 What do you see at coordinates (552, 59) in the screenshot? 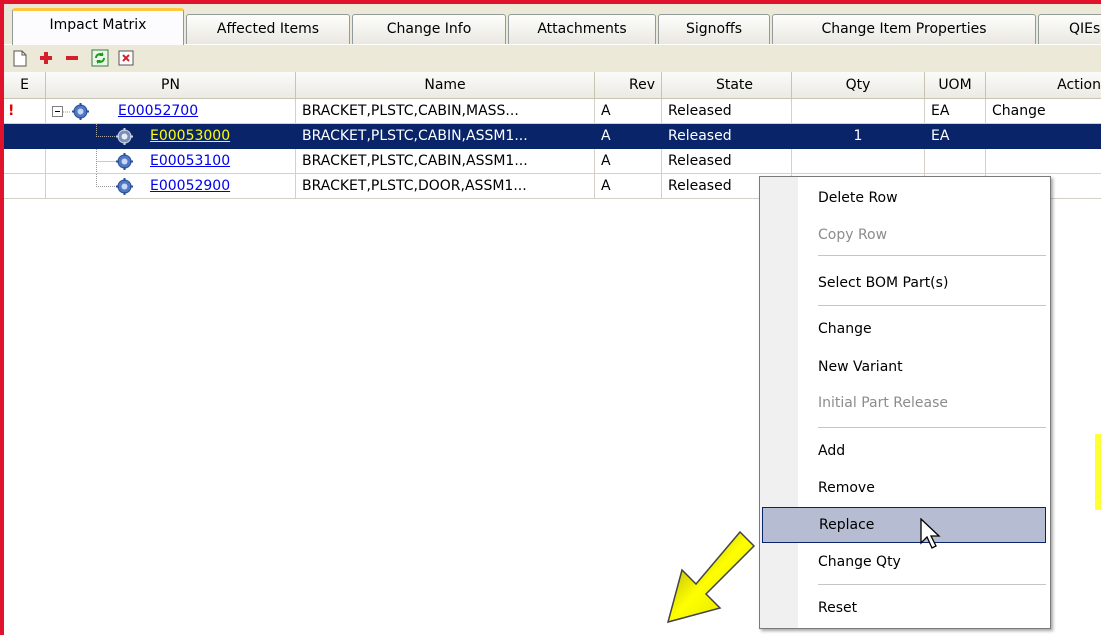
I see `toolbar` at bounding box center [552, 59].